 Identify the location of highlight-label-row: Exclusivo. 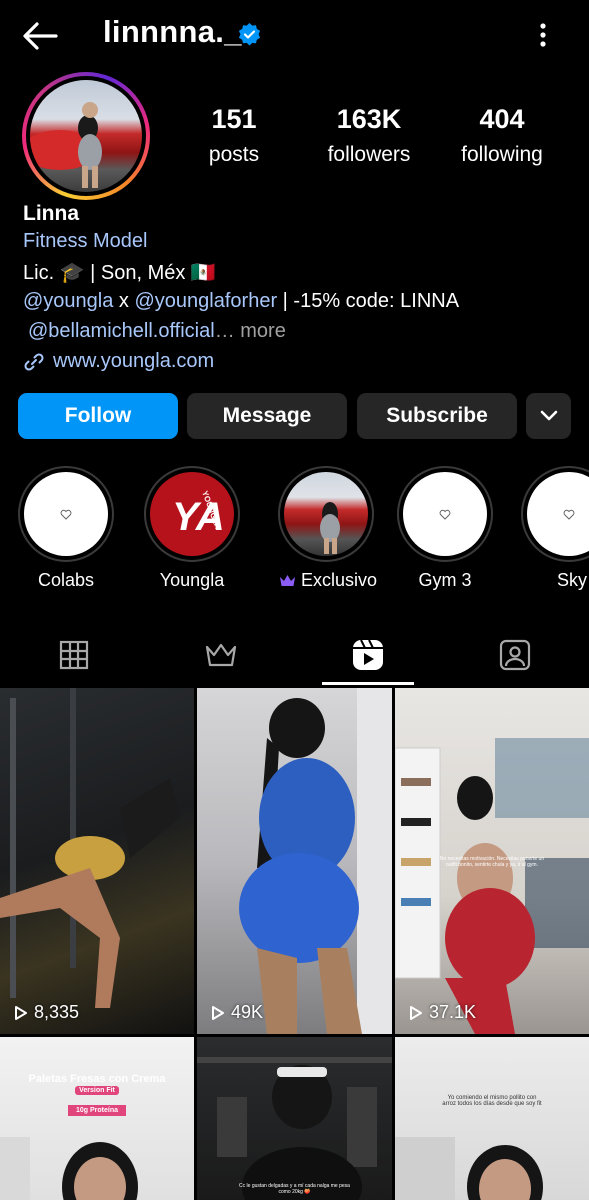
(328, 580).